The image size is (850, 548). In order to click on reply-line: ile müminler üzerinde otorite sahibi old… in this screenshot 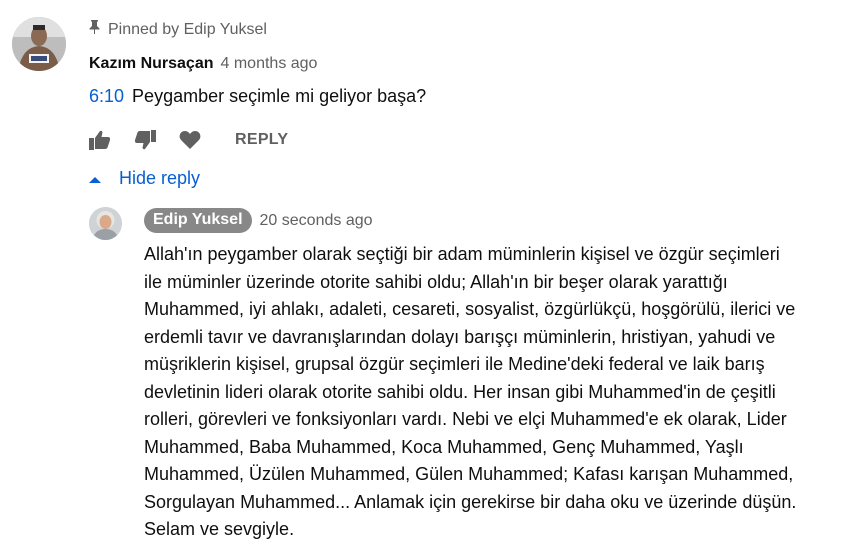, I will do `click(436, 281)`.